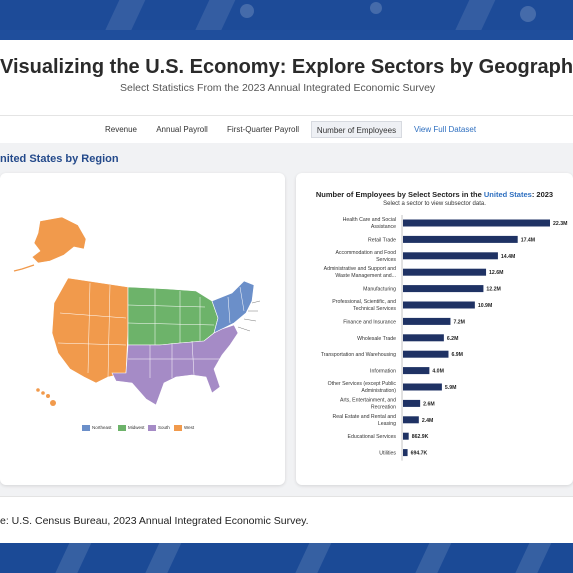 The height and width of the screenshot is (573, 573). What do you see at coordinates (263, 129) in the screenshot?
I see `tab-first-quarter-payroll: First-Quarter Payroll` at bounding box center [263, 129].